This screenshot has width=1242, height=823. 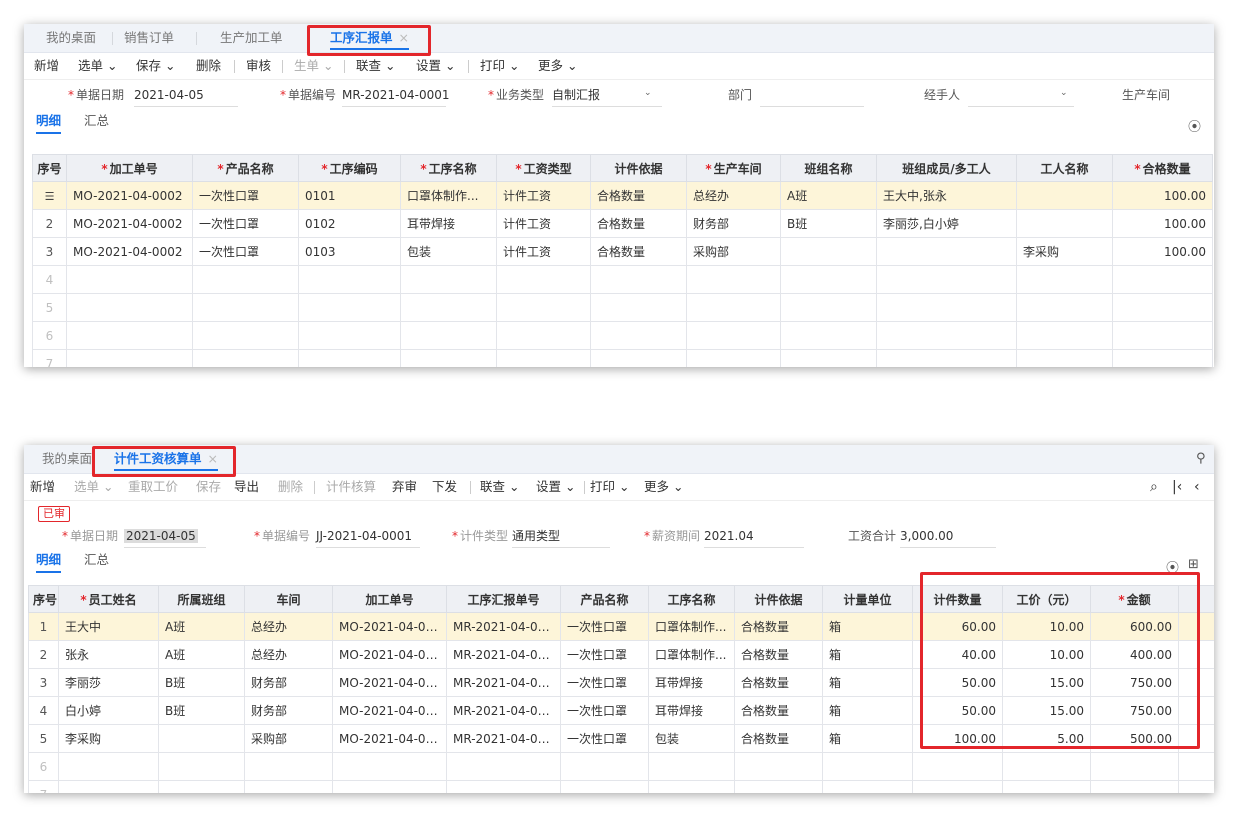 I want to click on col-header: * 工序编码, so click(x=349, y=168).